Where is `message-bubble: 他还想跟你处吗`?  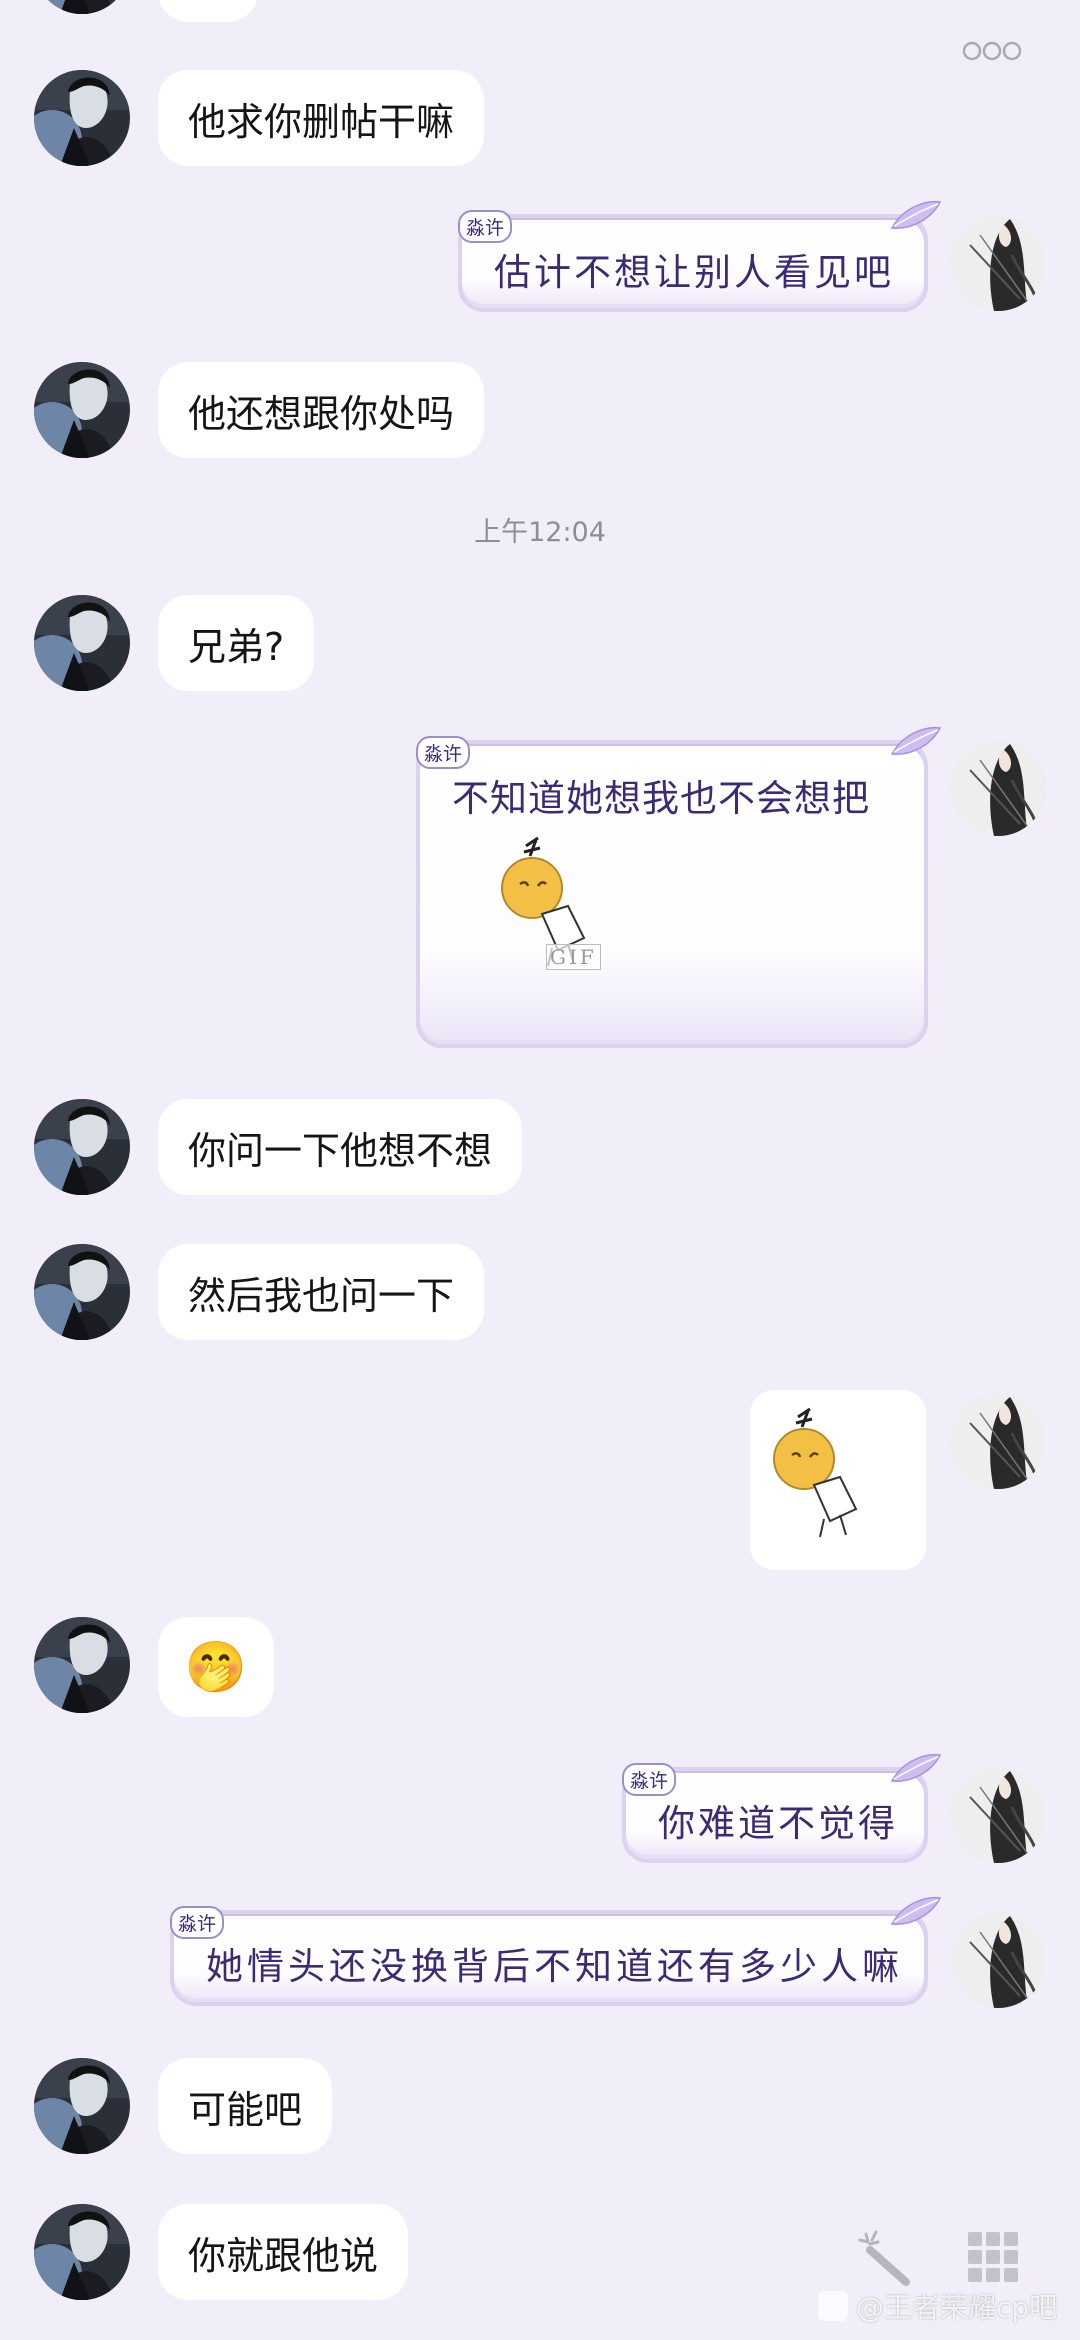
message-bubble: 他还想跟你处吗 is located at coordinates (321, 410).